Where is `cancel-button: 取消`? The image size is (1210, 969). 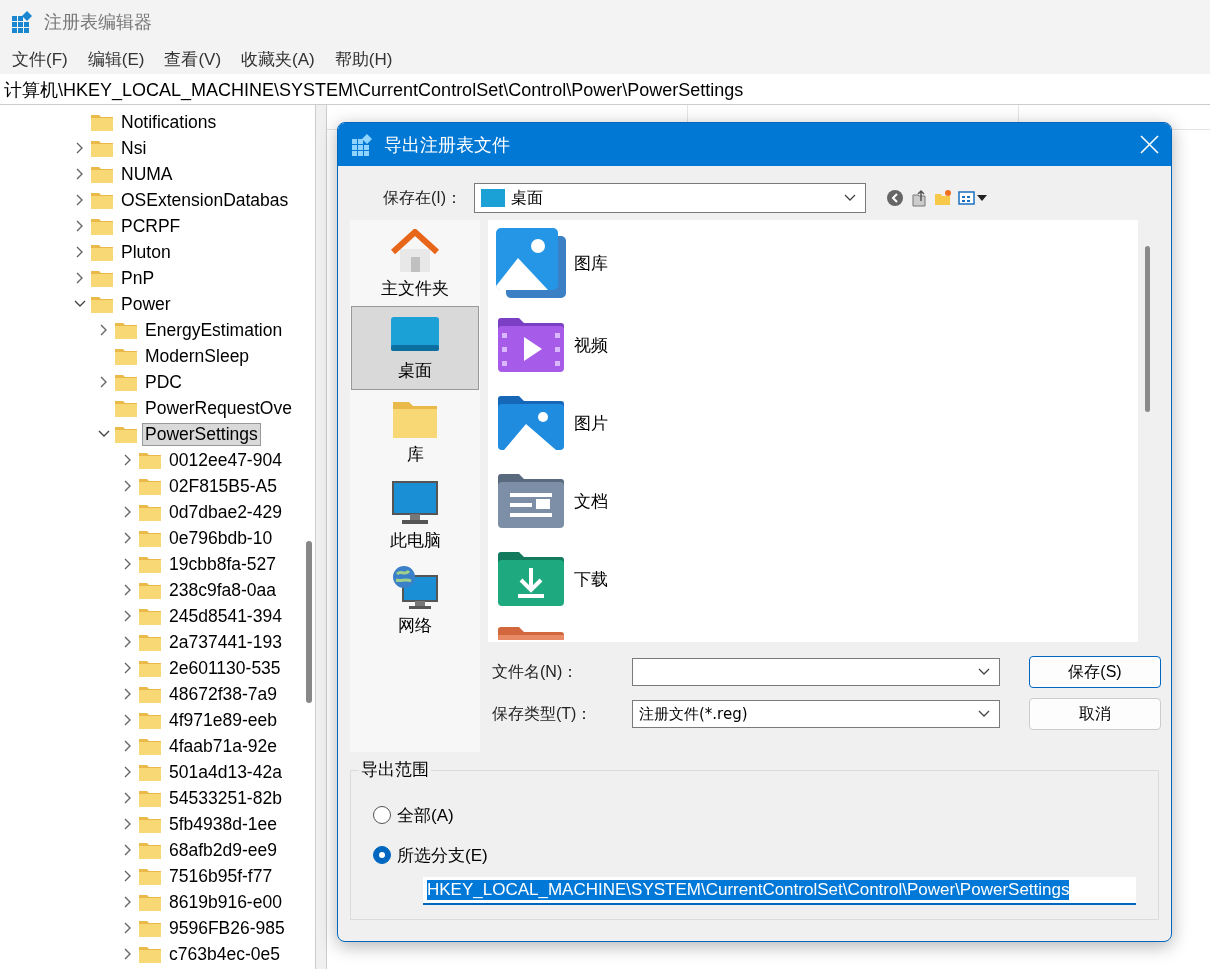 cancel-button: 取消 is located at coordinates (1095, 714).